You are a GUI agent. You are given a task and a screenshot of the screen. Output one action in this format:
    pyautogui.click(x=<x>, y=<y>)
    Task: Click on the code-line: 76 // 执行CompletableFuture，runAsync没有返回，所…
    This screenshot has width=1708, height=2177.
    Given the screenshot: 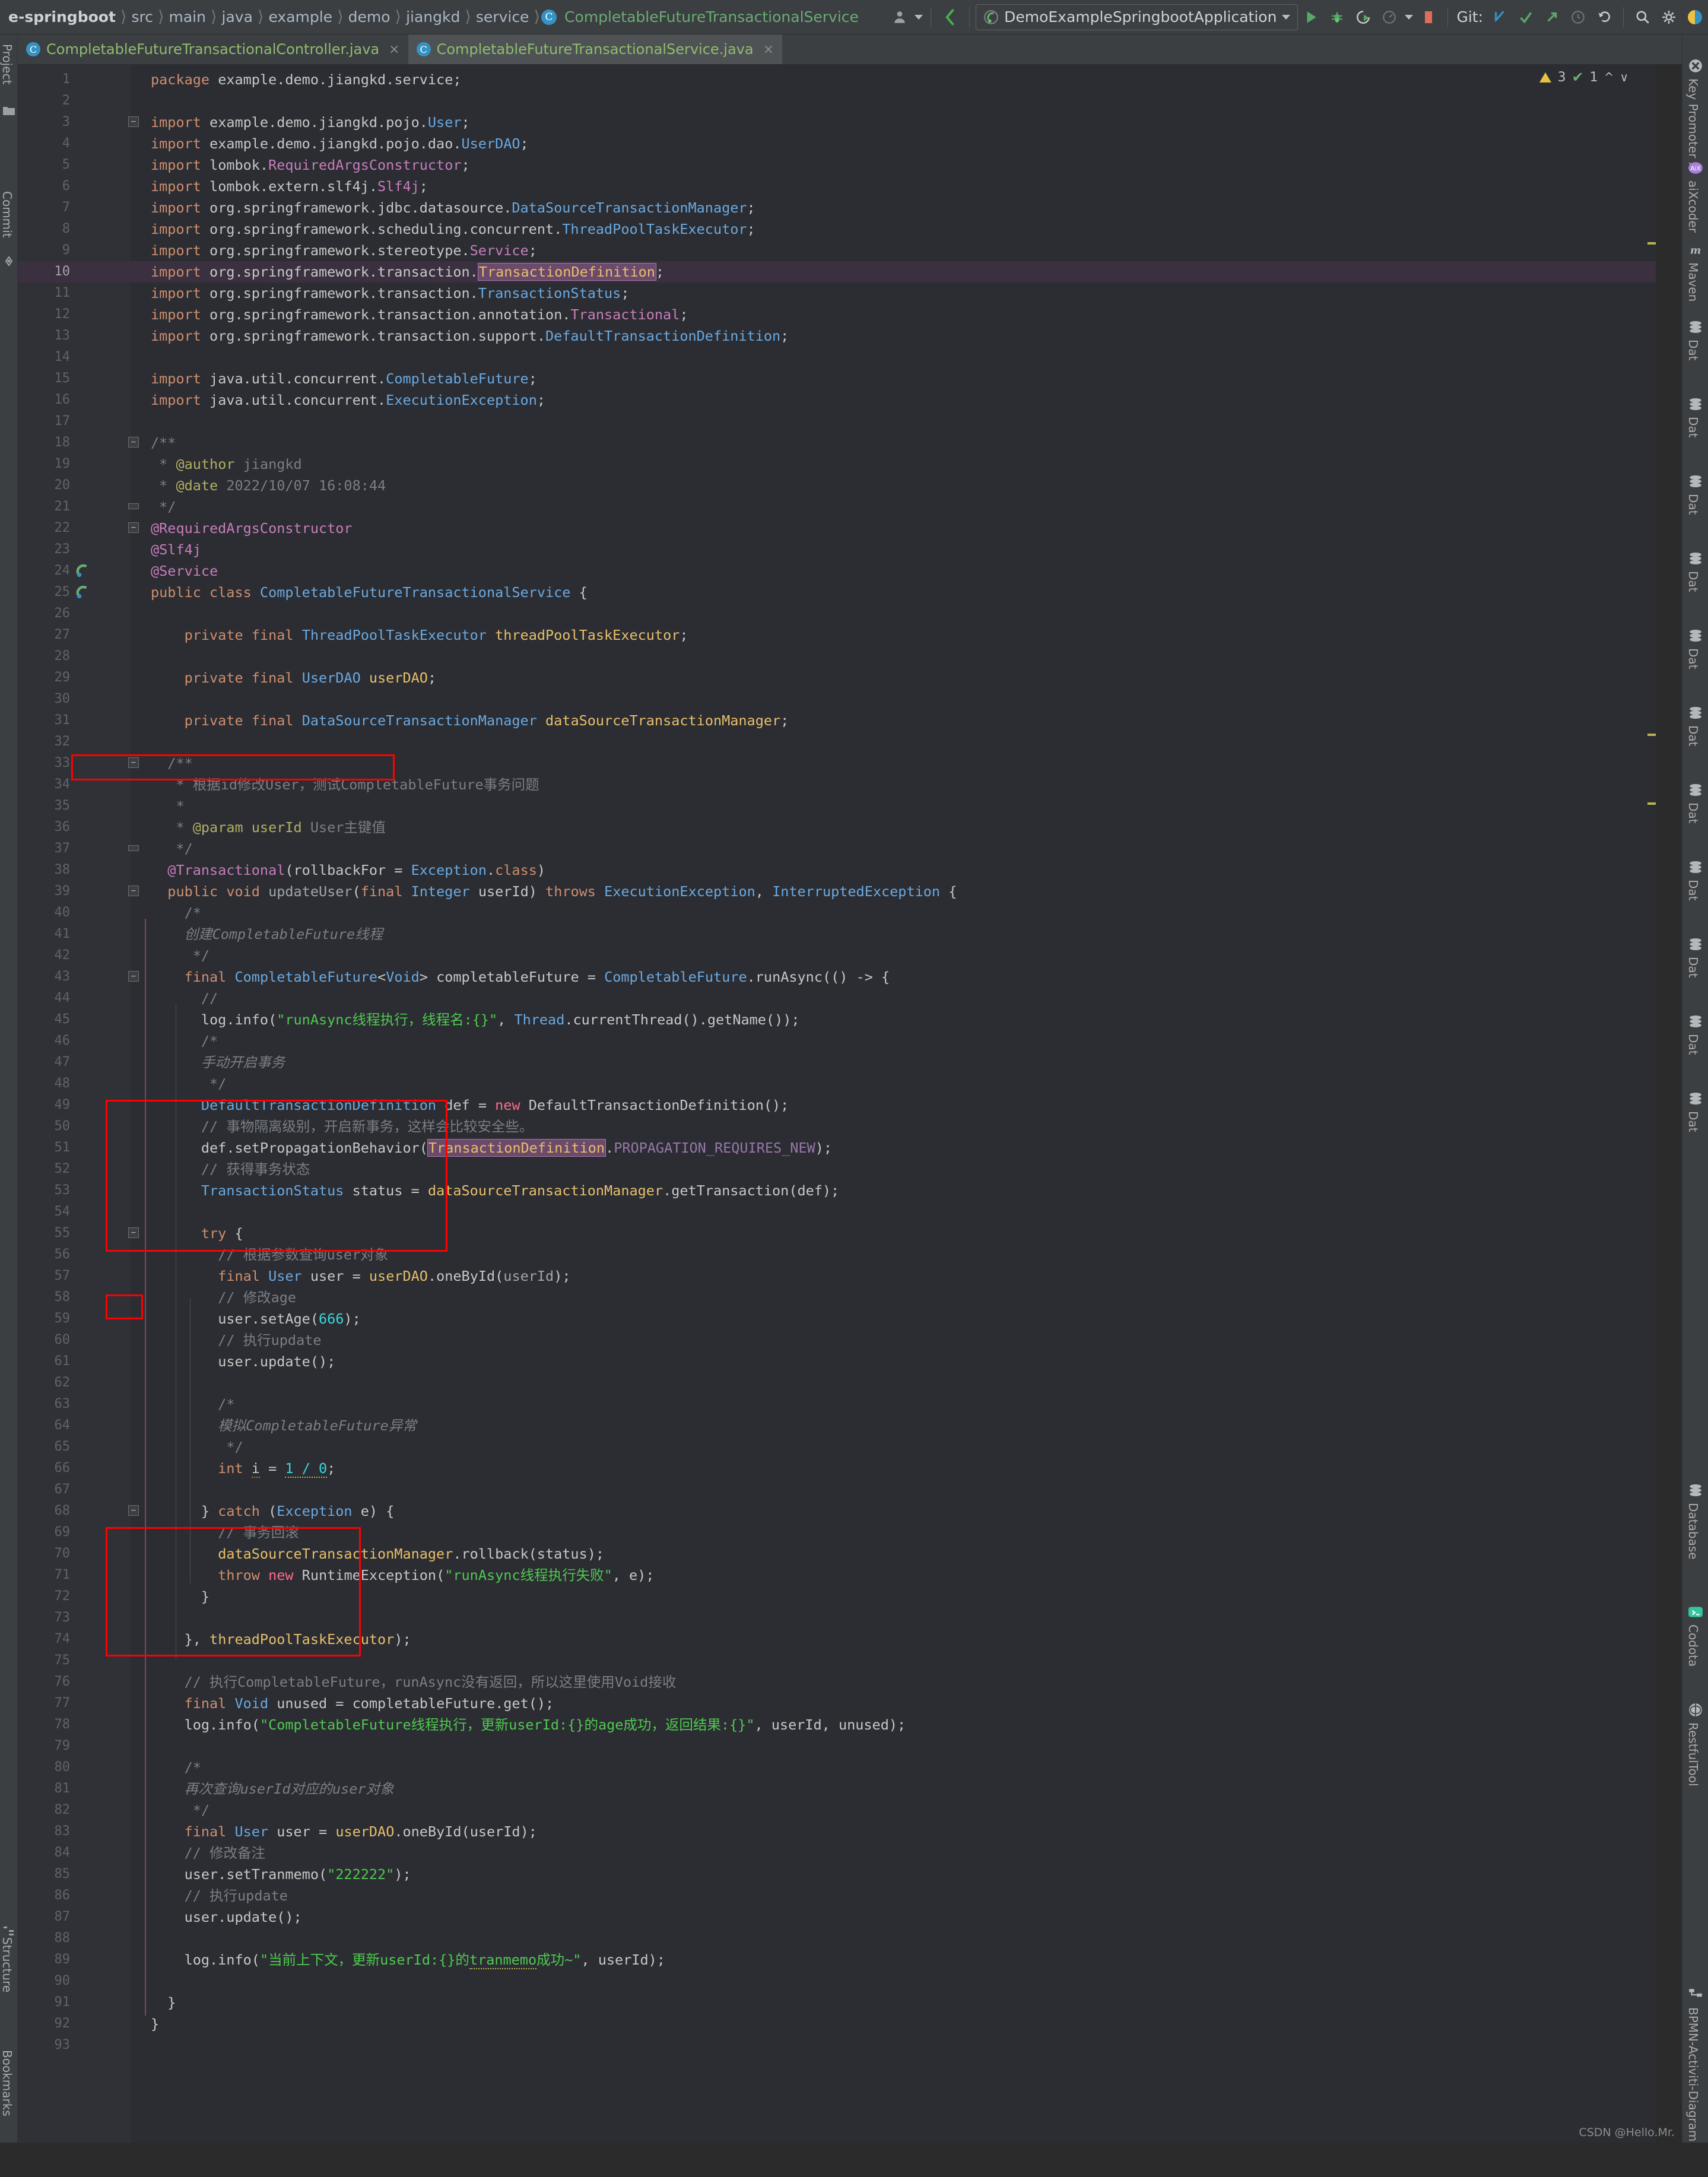 What is the action you would take?
    pyautogui.click(x=837, y=1682)
    